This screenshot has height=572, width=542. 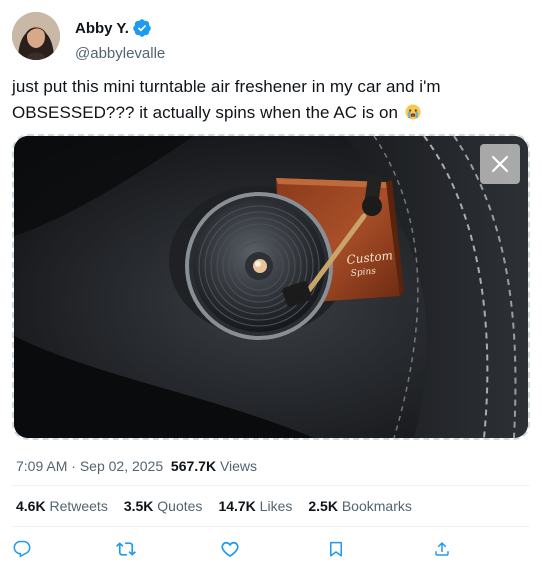 What do you see at coordinates (271, 485) in the screenshot?
I see `divider-top` at bounding box center [271, 485].